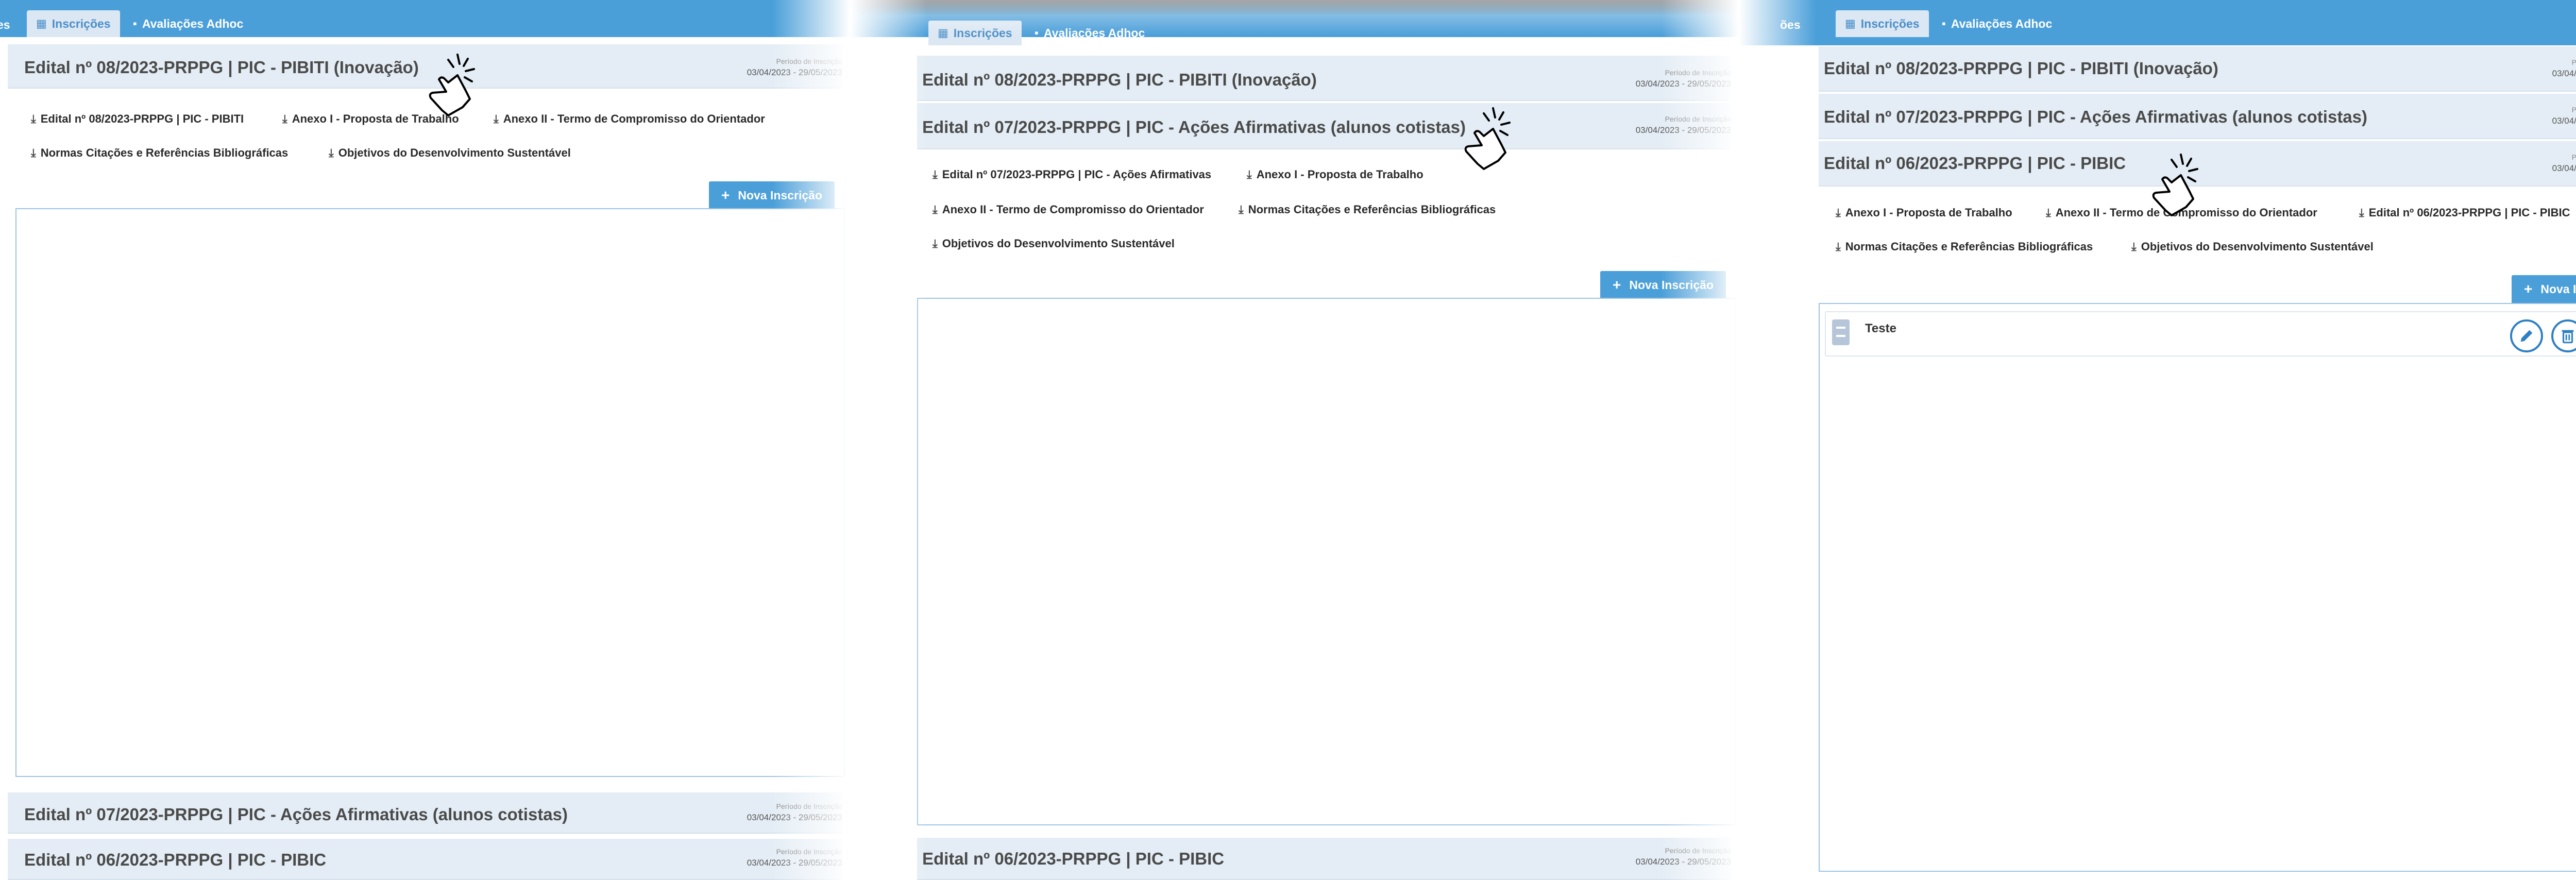 The width and height of the screenshot is (2576, 880). I want to click on top-nav-bar: ▦ Inscrições ▪ Avaliações Adhoc, so click(1294, 22).